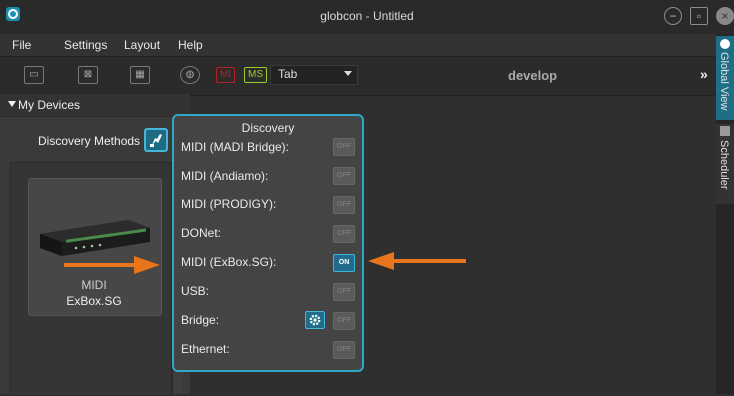  I want to click on chevron-down-icon, so click(348, 73).